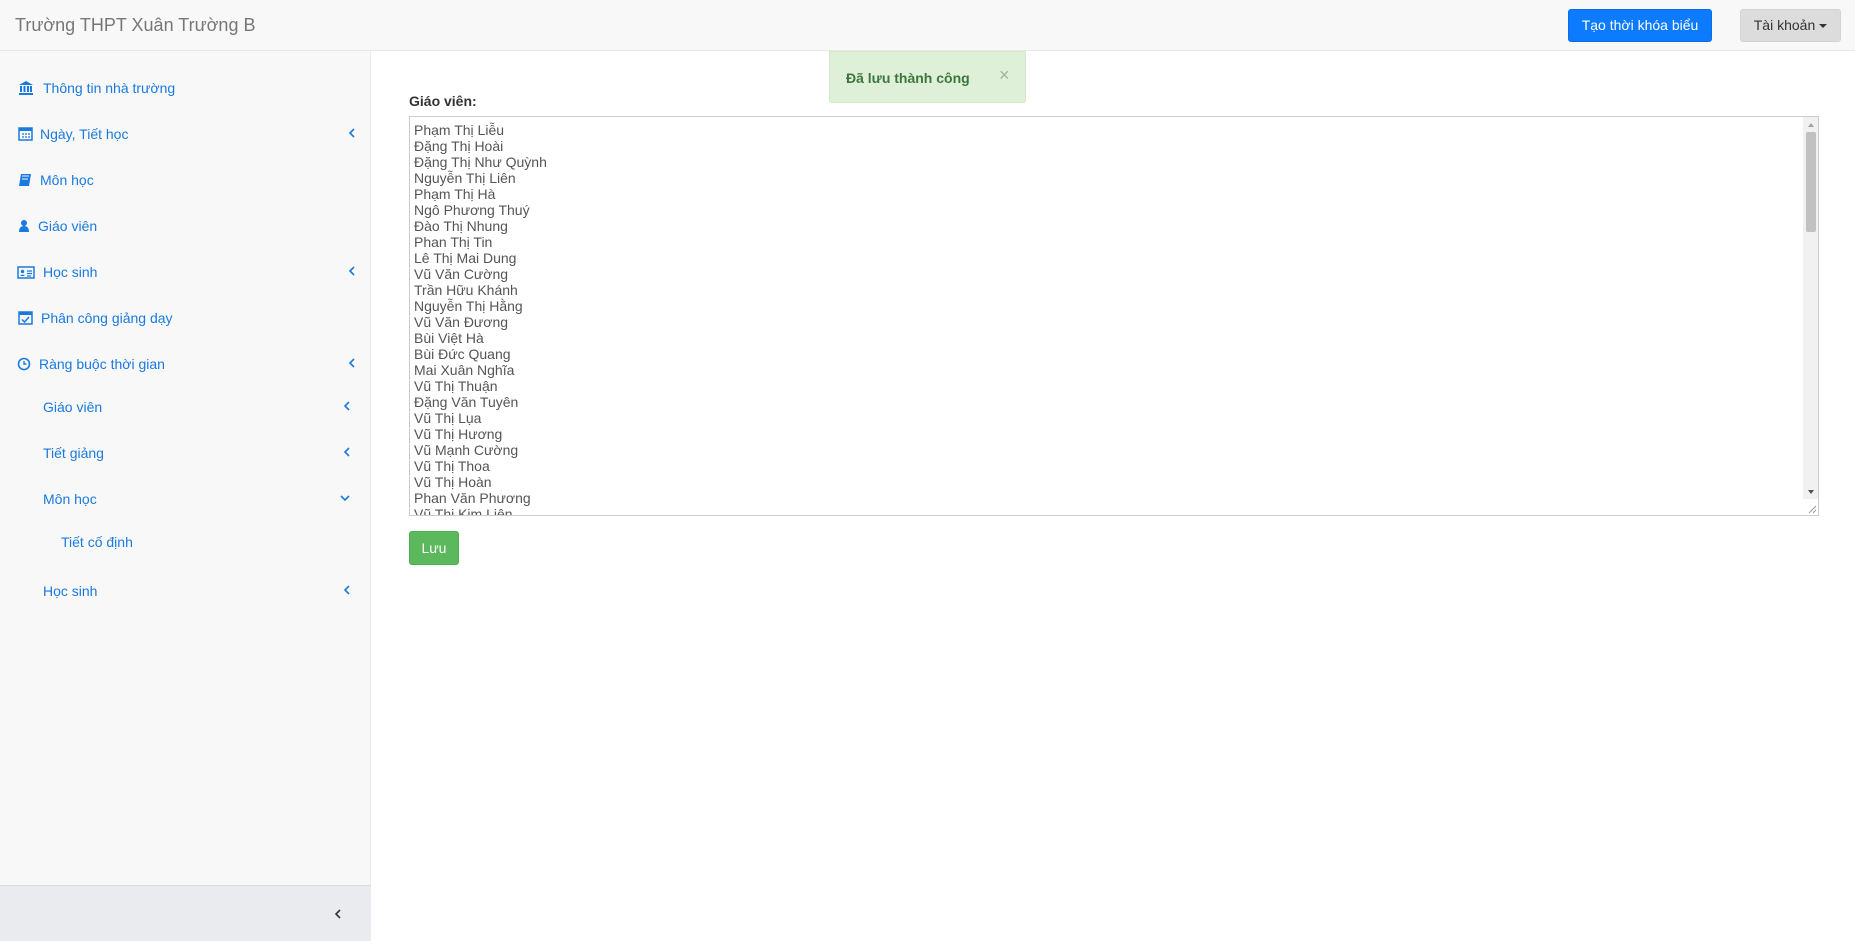 This screenshot has width=1855, height=941. Describe the element at coordinates (1104, 210) in the screenshot. I see `teacher-option: Ngô Phương Thuý` at that location.